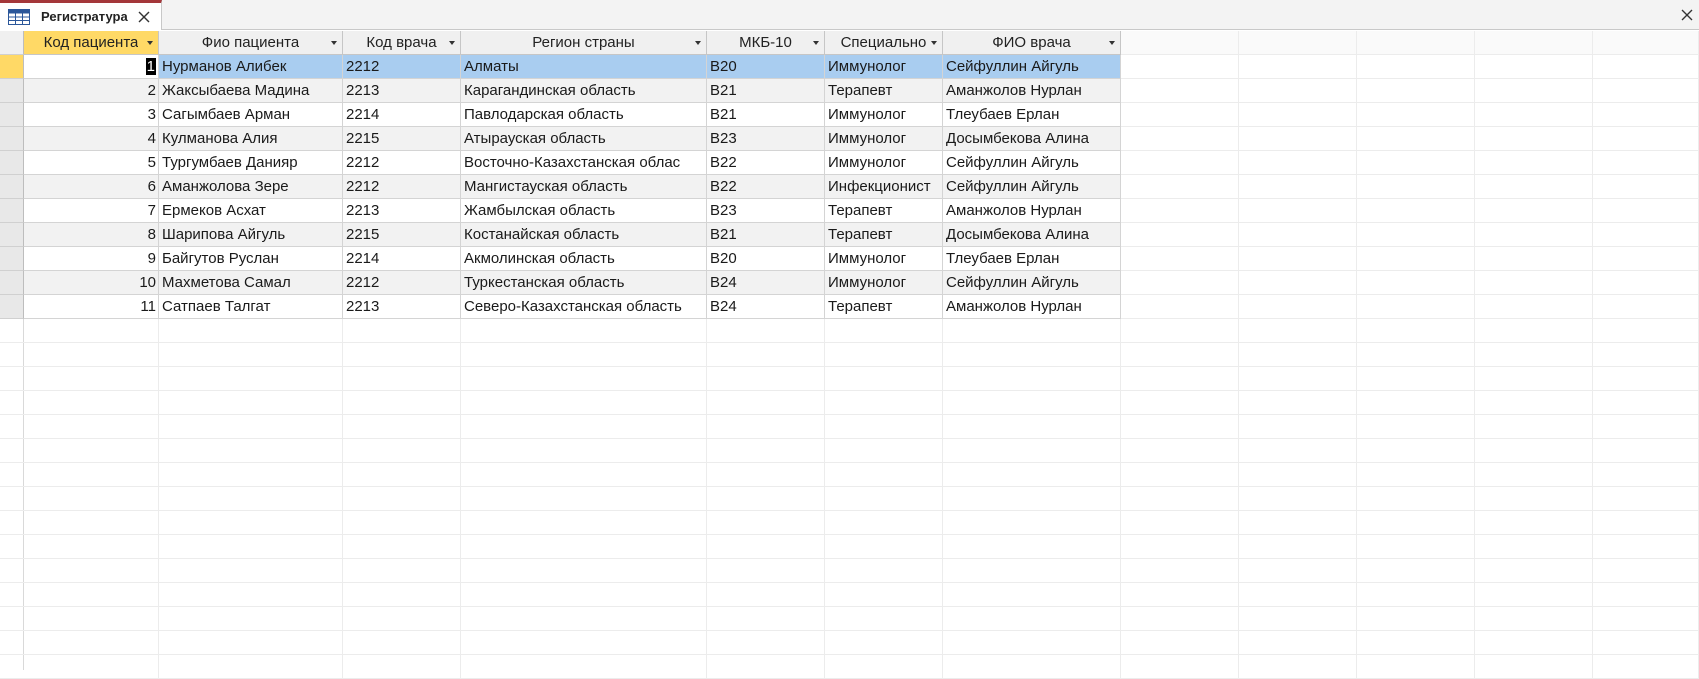 The height and width of the screenshot is (679, 1699). I want to click on table-cell: Туркестанская область, so click(584, 283).